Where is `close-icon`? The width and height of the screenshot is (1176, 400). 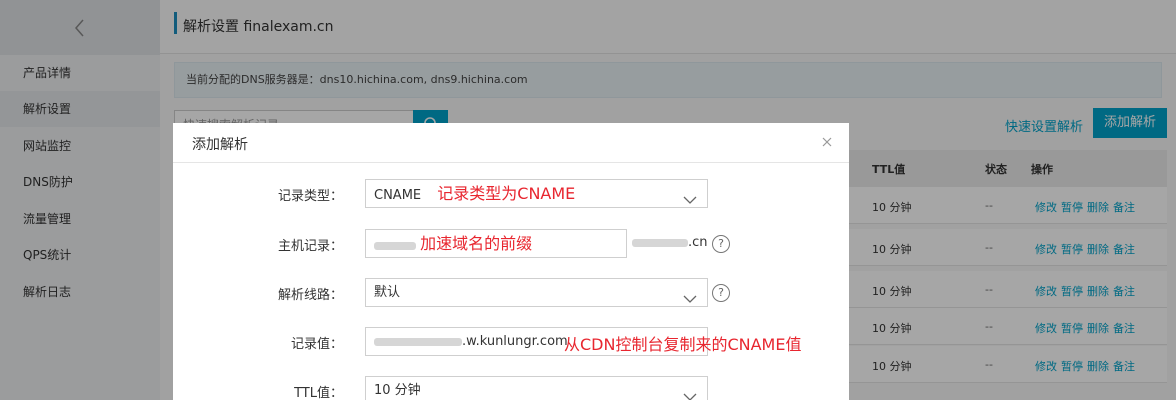 close-icon is located at coordinates (827, 143).